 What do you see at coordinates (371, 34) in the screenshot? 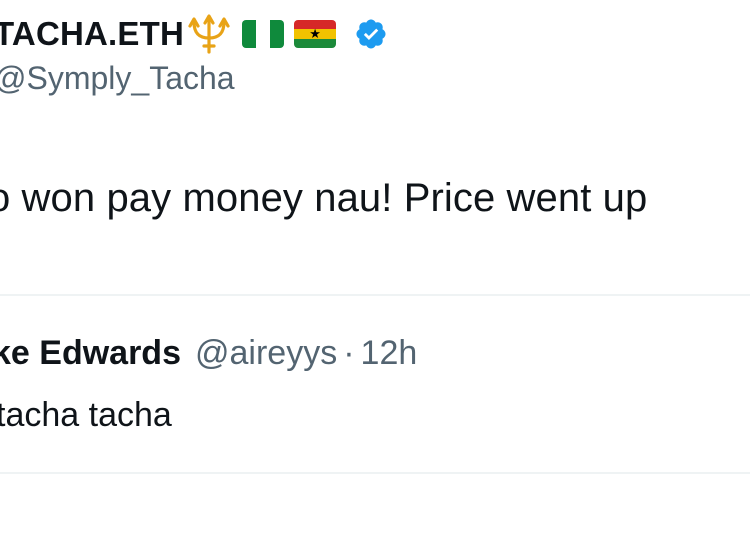
I see `verified-badge-icon` at bounding box center [371, 34].